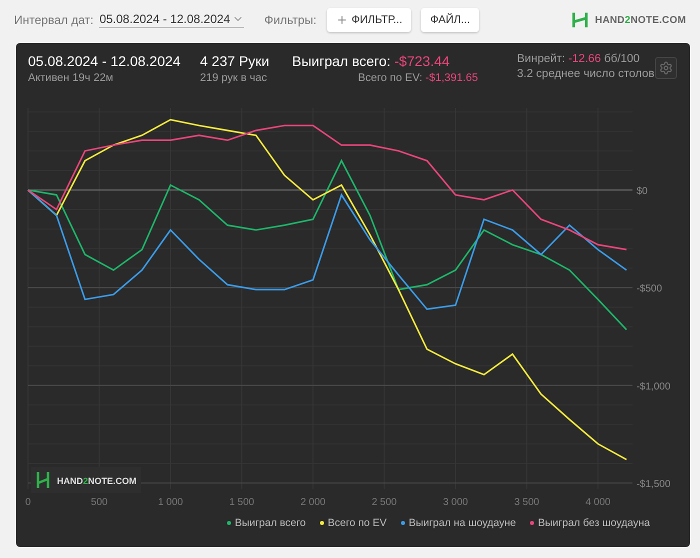 This screenshot has height=558, width=700. Describe the element at coordinates (384, 502) in the screenshot. I see `x-axis-label: 2 500` at that location.